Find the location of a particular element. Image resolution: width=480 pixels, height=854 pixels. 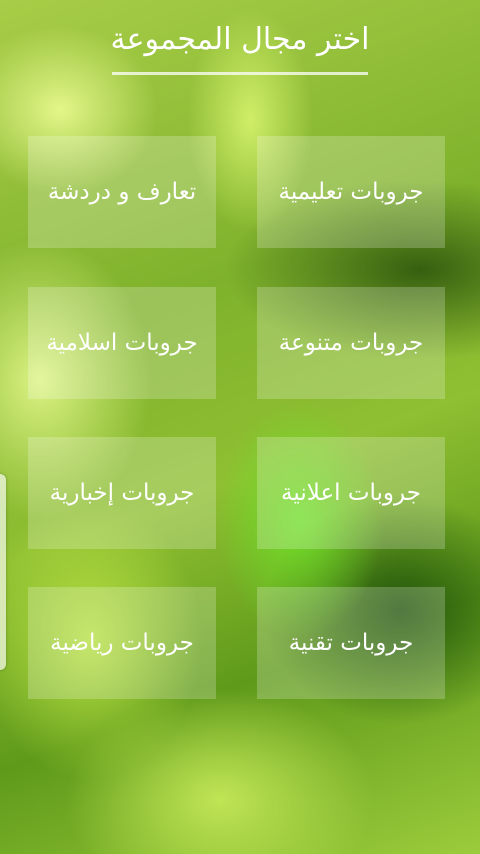

group-tile-advertising: جروبات اعلانية is located at coordinates (351, 493).